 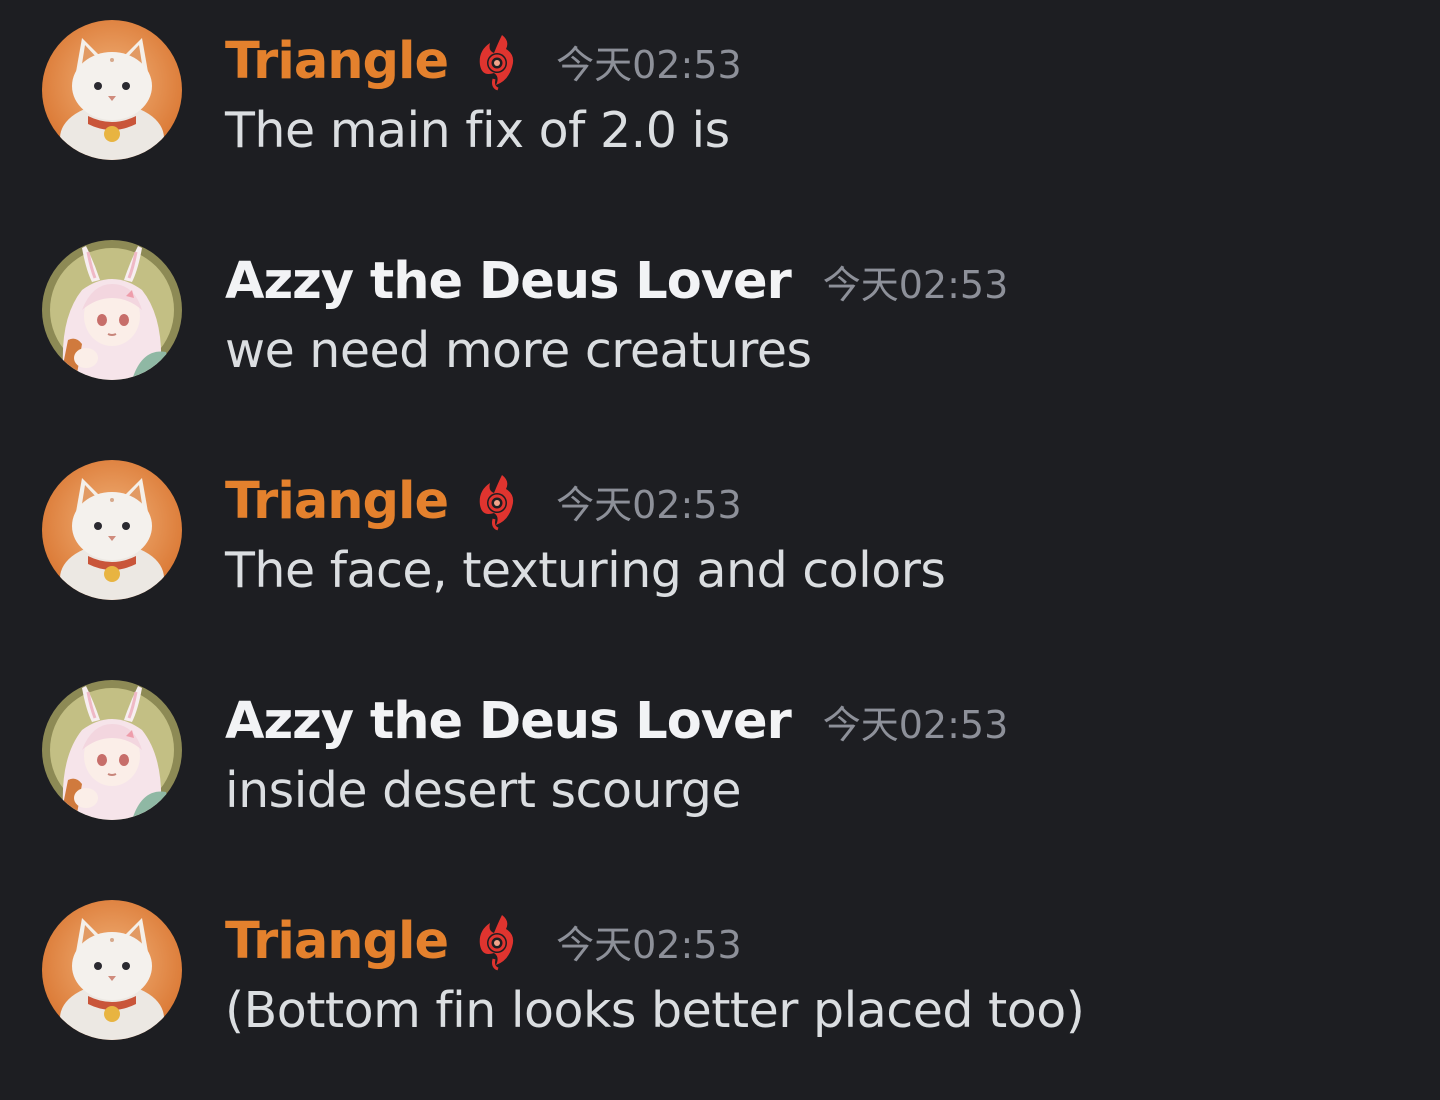 What do you see at coordinates (477, 130) in the screenshot?
I see `message-text: The main fix of 2.0 is` at bounding box center [477, 130].